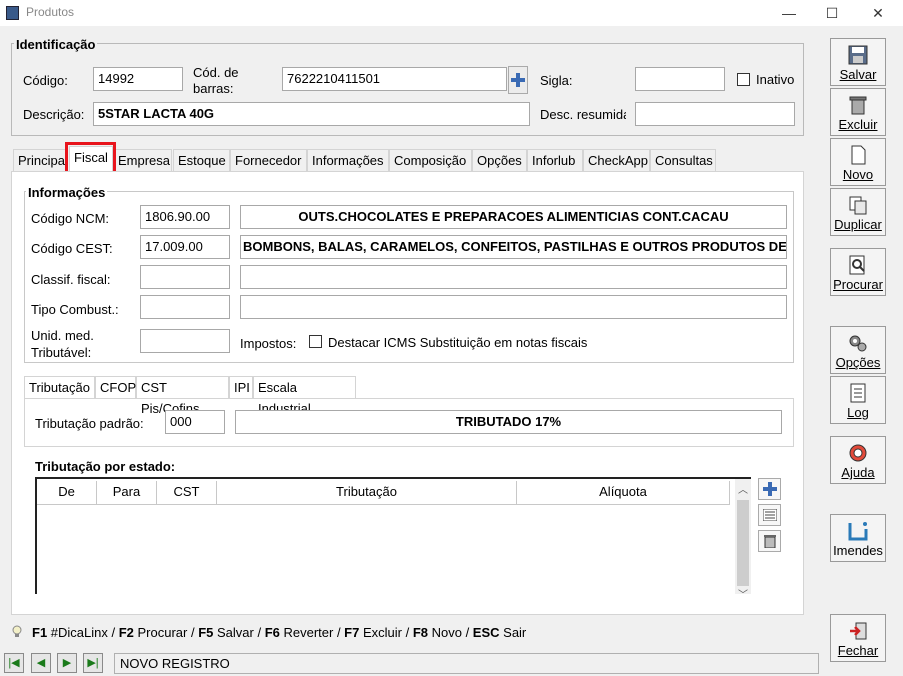 The height and width of the screenshot is (676, 903). I want to click on duplicar-label: Duplicar, so click(858, 224).